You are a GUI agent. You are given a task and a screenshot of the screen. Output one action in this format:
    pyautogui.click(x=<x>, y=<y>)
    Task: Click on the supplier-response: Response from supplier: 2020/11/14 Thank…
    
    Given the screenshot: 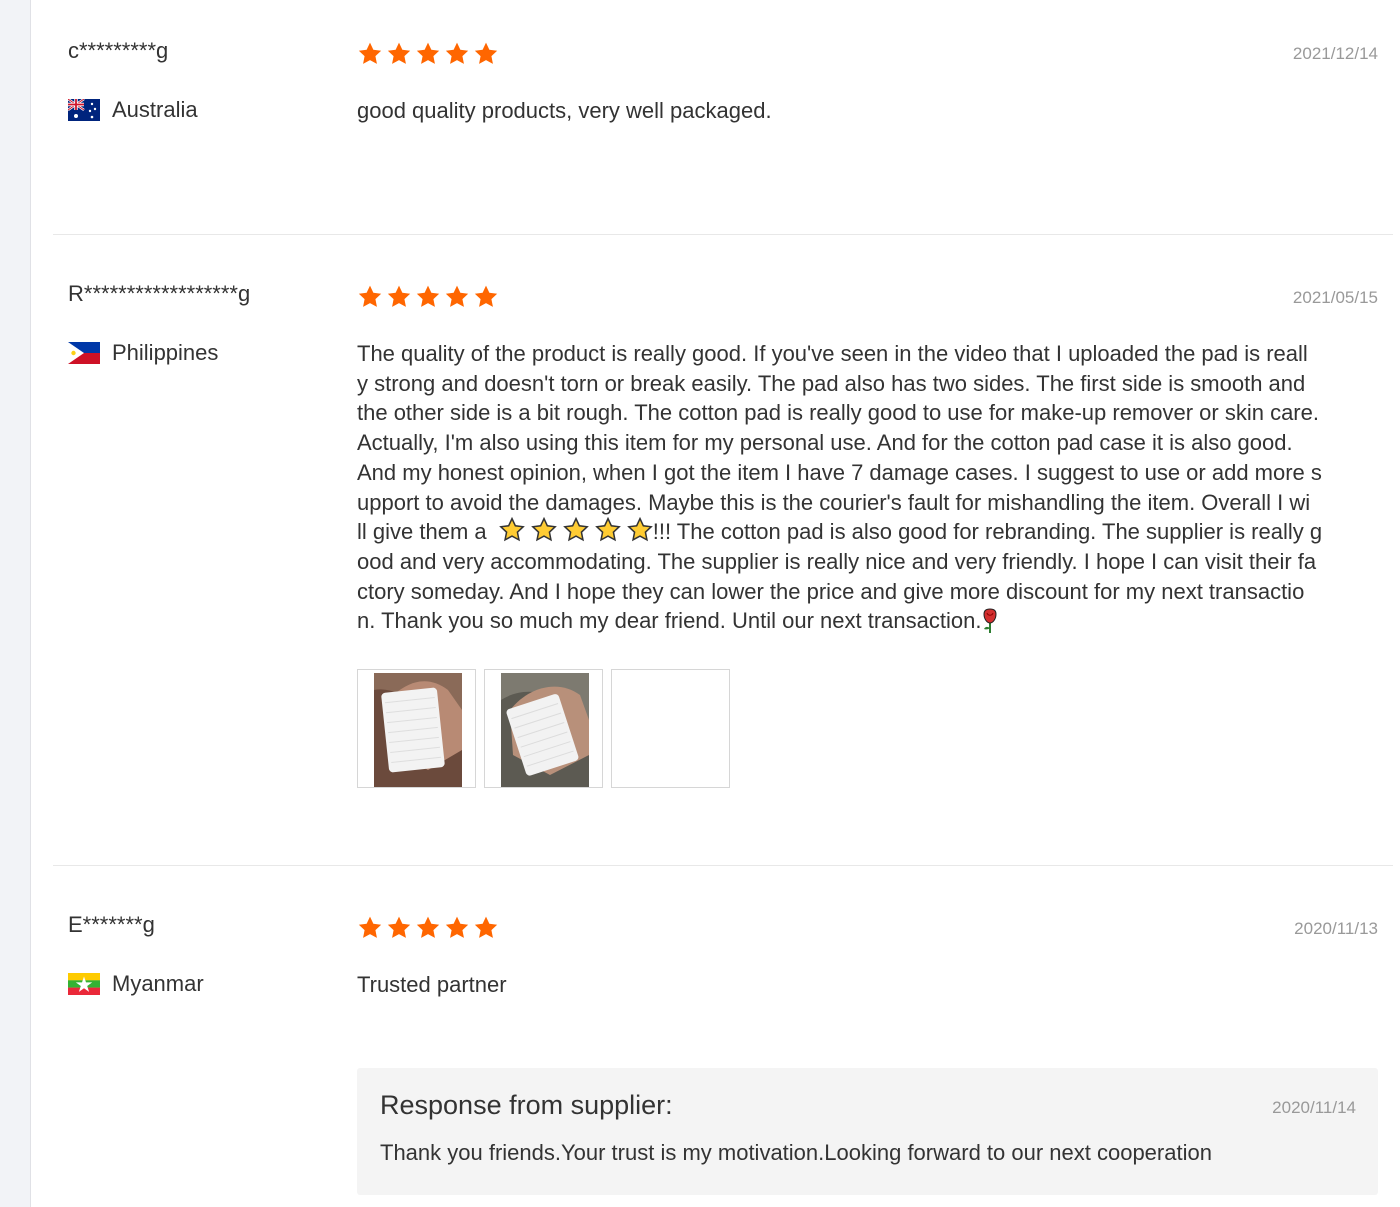 What is the action you would take?
    pyautogui.click(x=867, y=1131)
    